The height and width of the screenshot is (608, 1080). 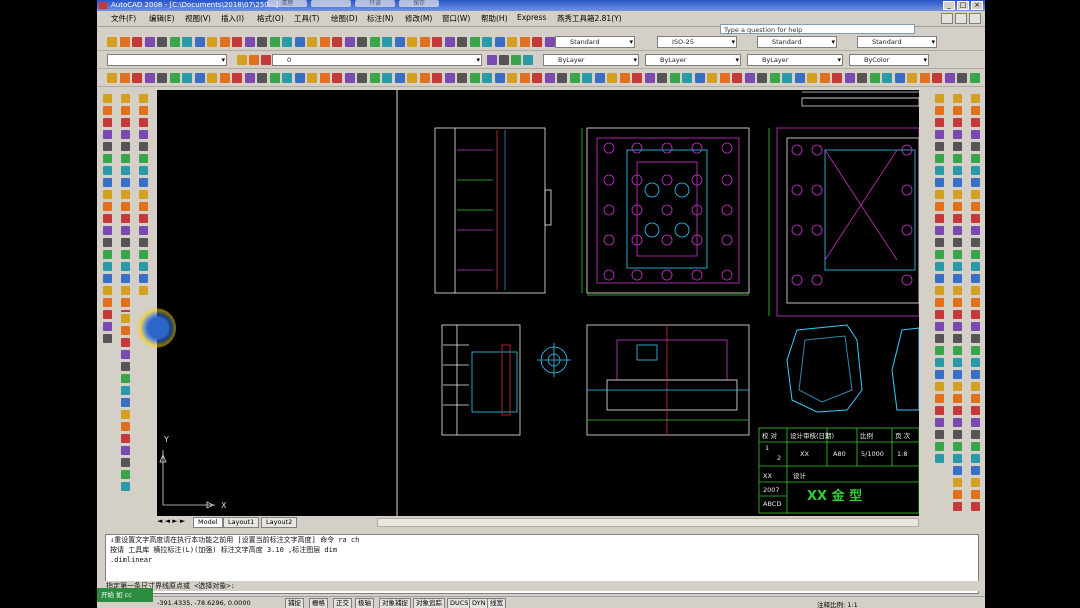 I want to click on tab-layout1: Layout1, so click(x=241, y=522).